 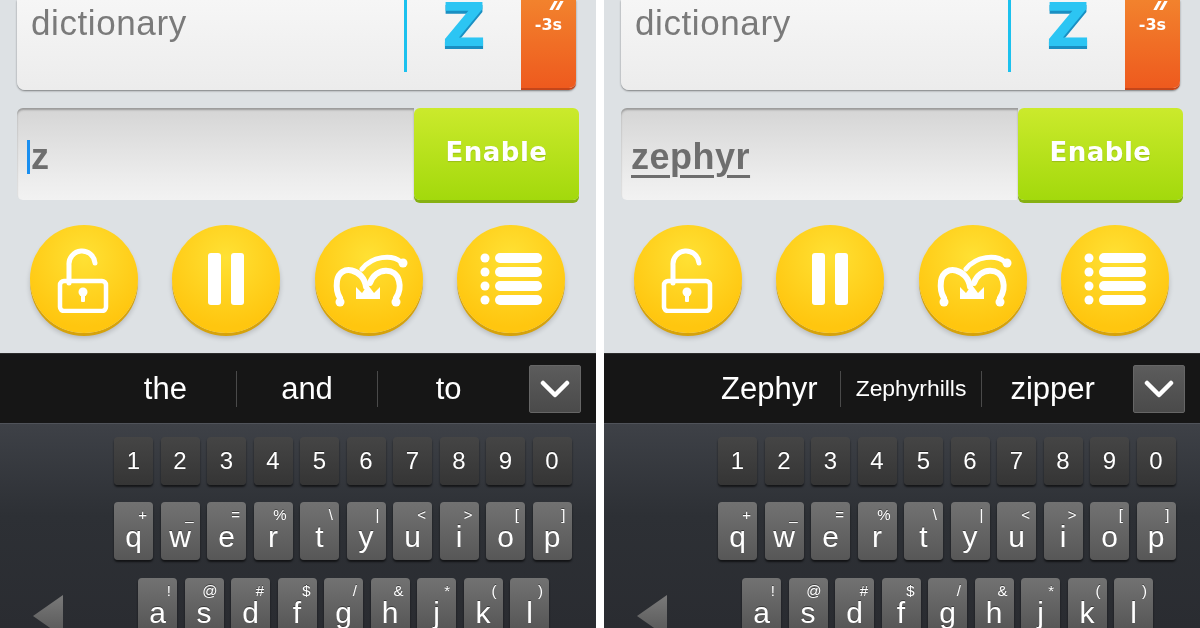 I want to click on suggestion-item: the, so click(x=165, y=388).